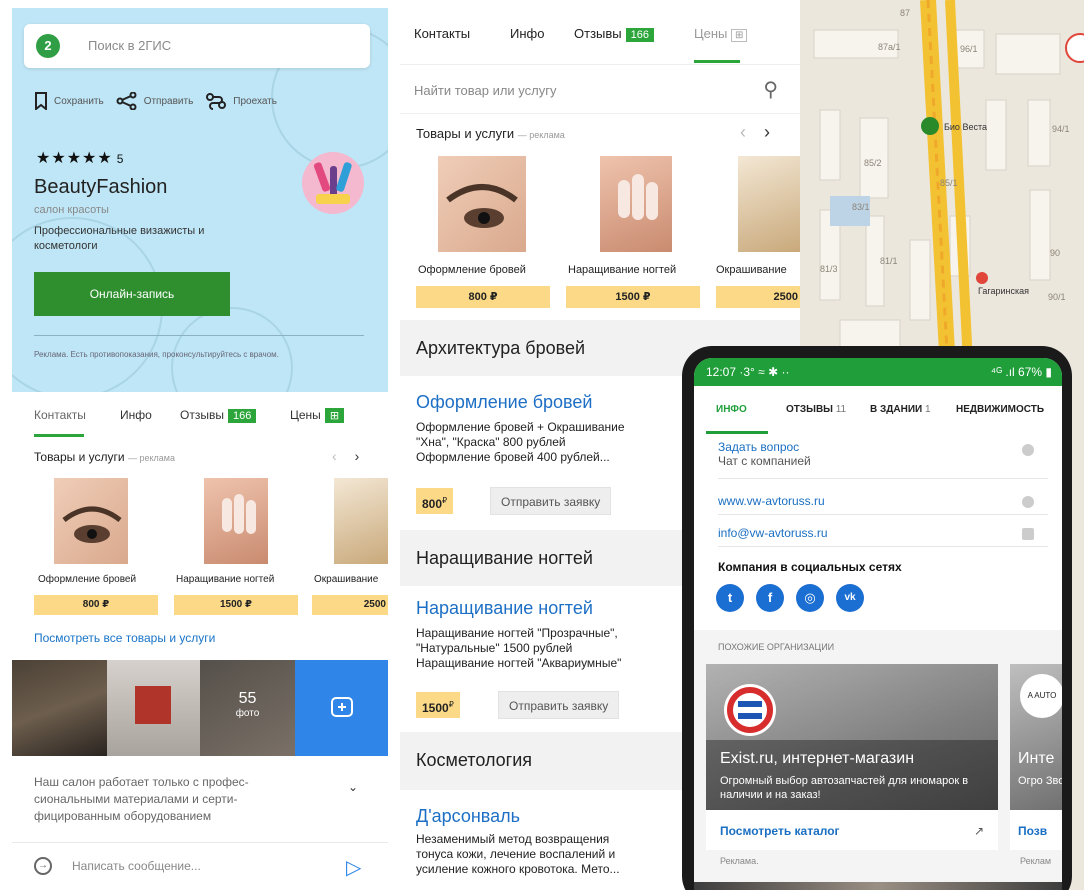 The image size is (1084, 890). What do you see at coordinates (126, 101) in the screenshot?
I see `share-icon` at bounding box center [126, 101].